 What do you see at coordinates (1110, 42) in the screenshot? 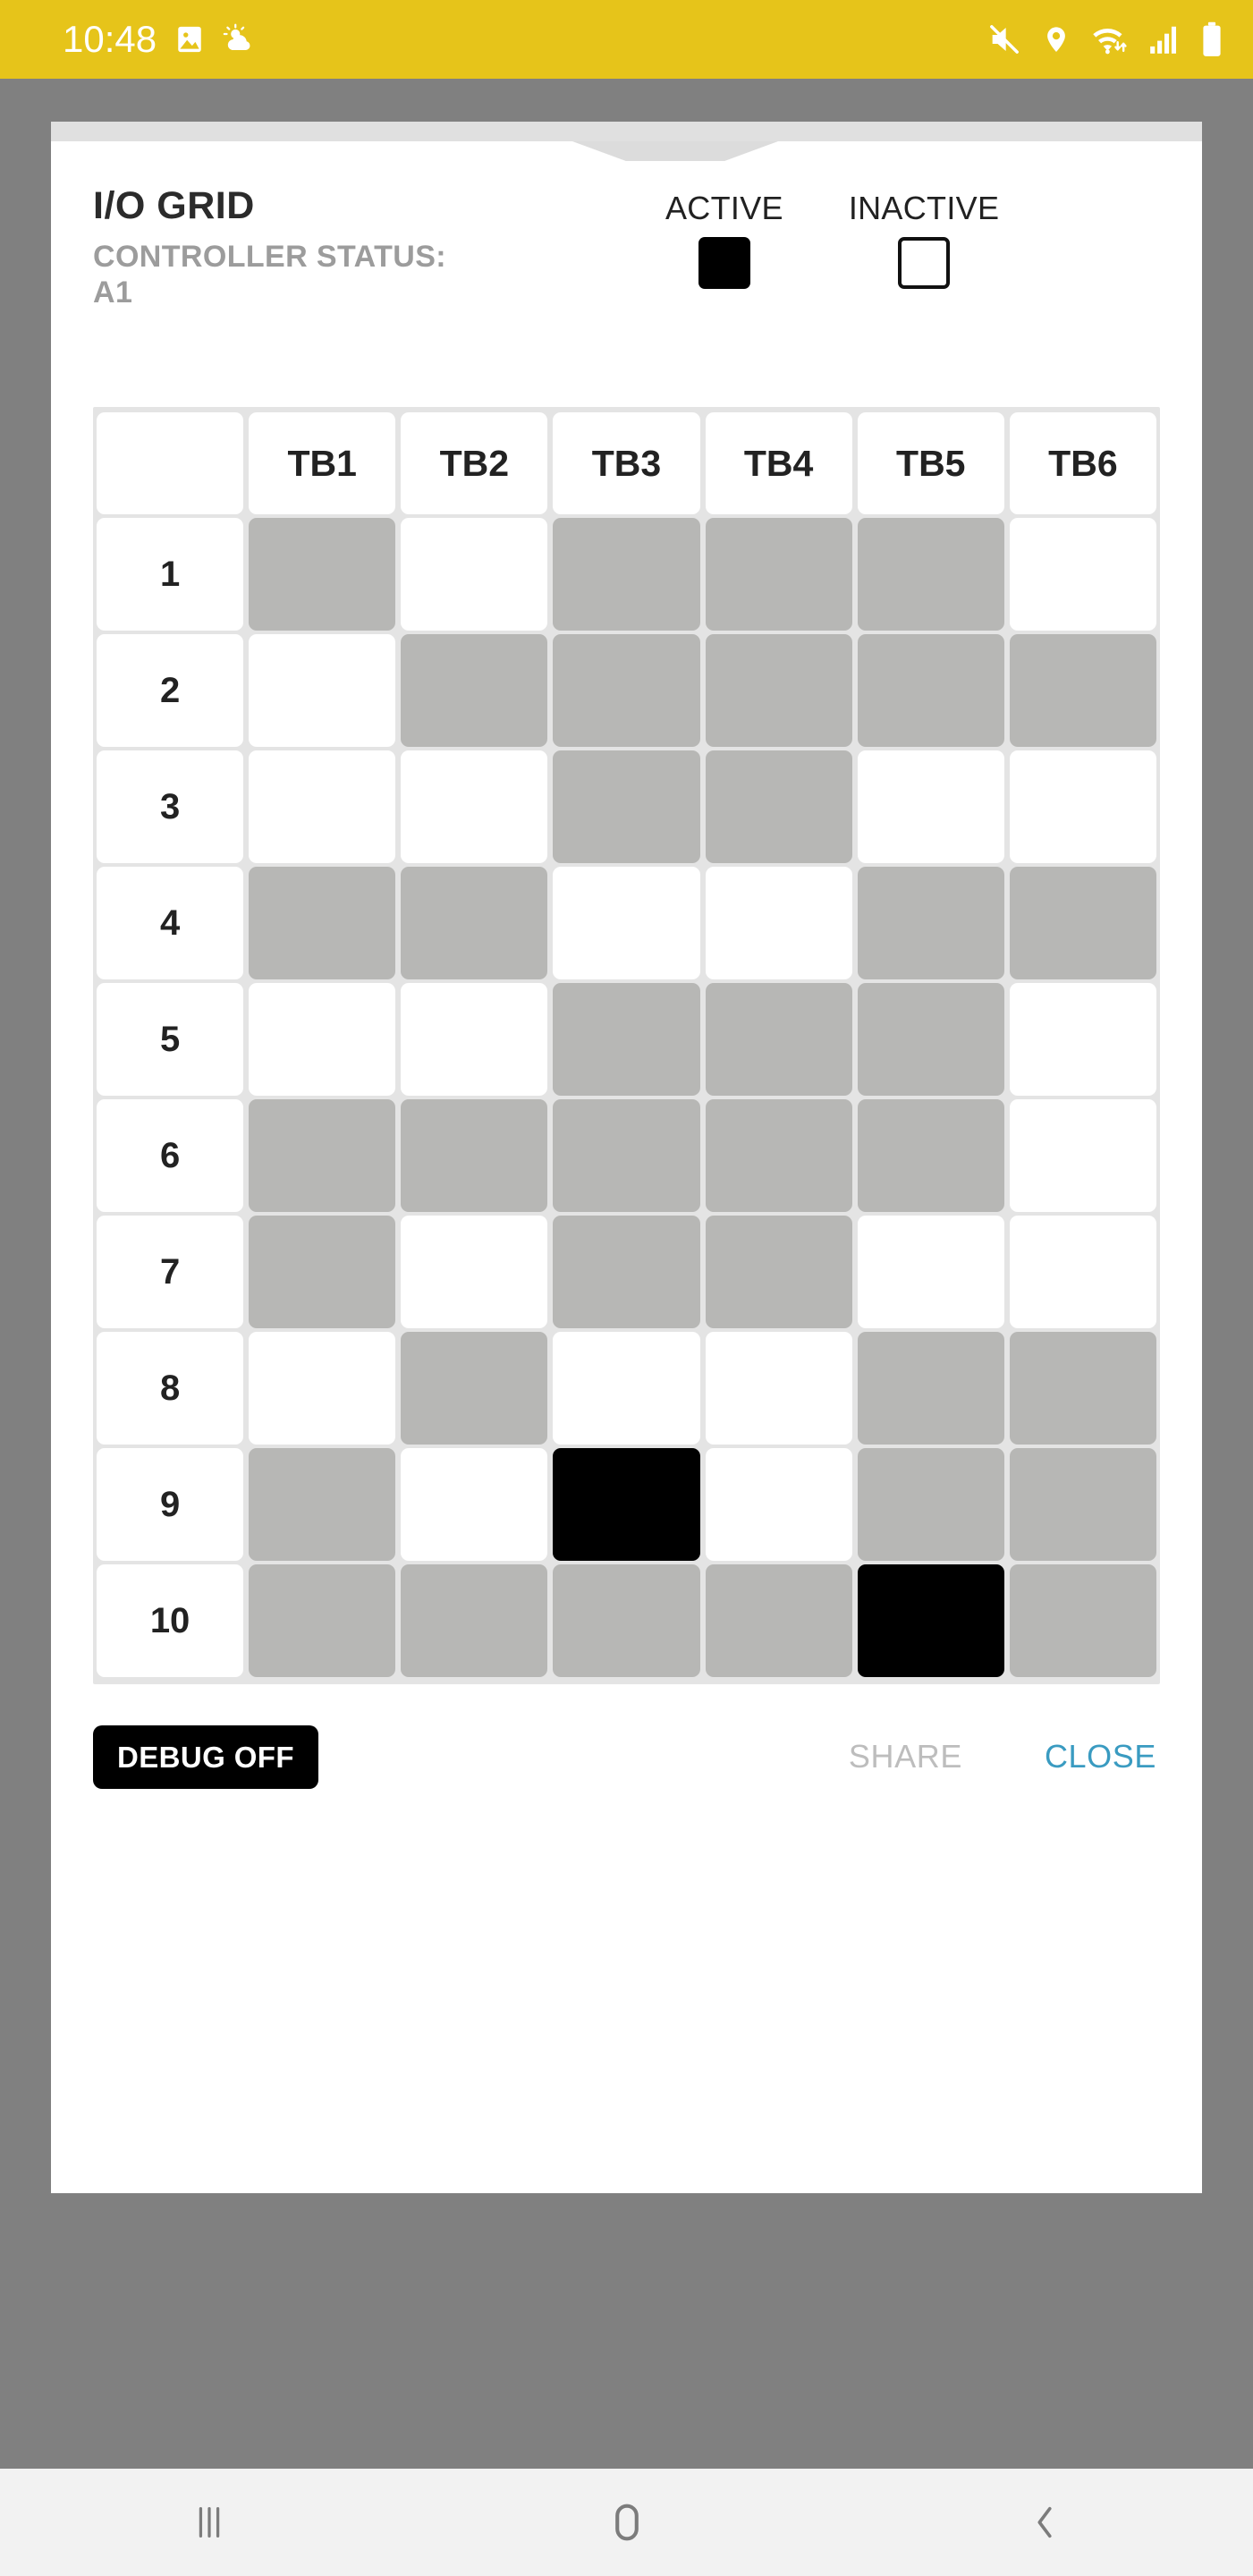
I see `wifi-icon` at bounding box center [1110, 42].